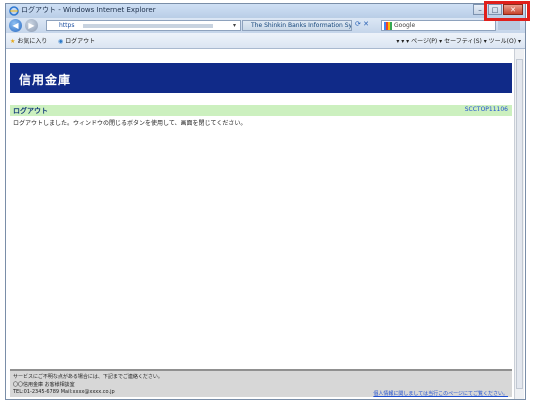  I want to click on footer-contact-name: 〇〇信用金庫 お客様相談室, so click(44, 385).